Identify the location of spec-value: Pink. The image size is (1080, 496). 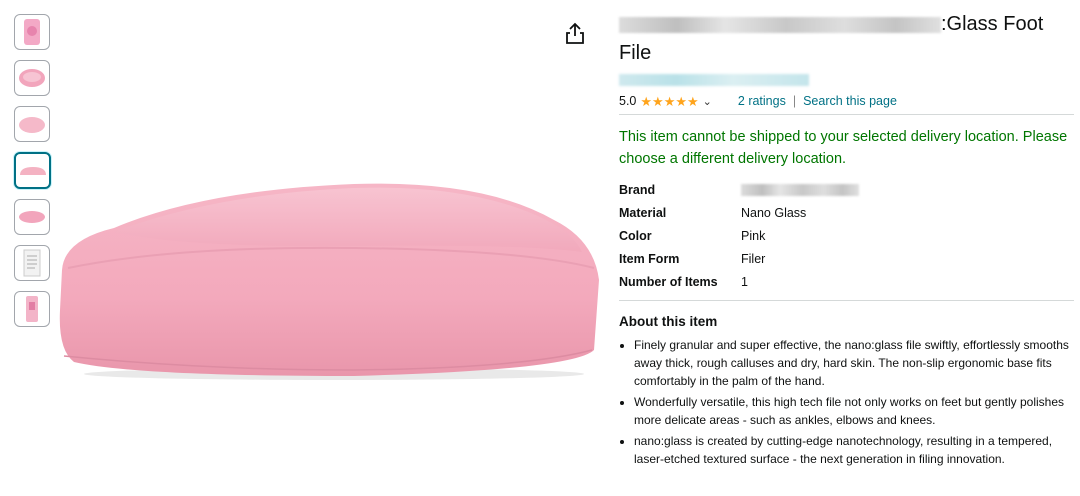
(753, 235).